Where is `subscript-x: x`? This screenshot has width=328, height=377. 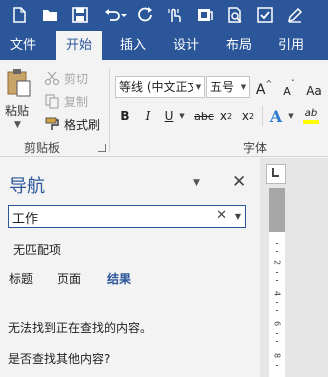 subscript-x: x is located at coordinates (223, 116).